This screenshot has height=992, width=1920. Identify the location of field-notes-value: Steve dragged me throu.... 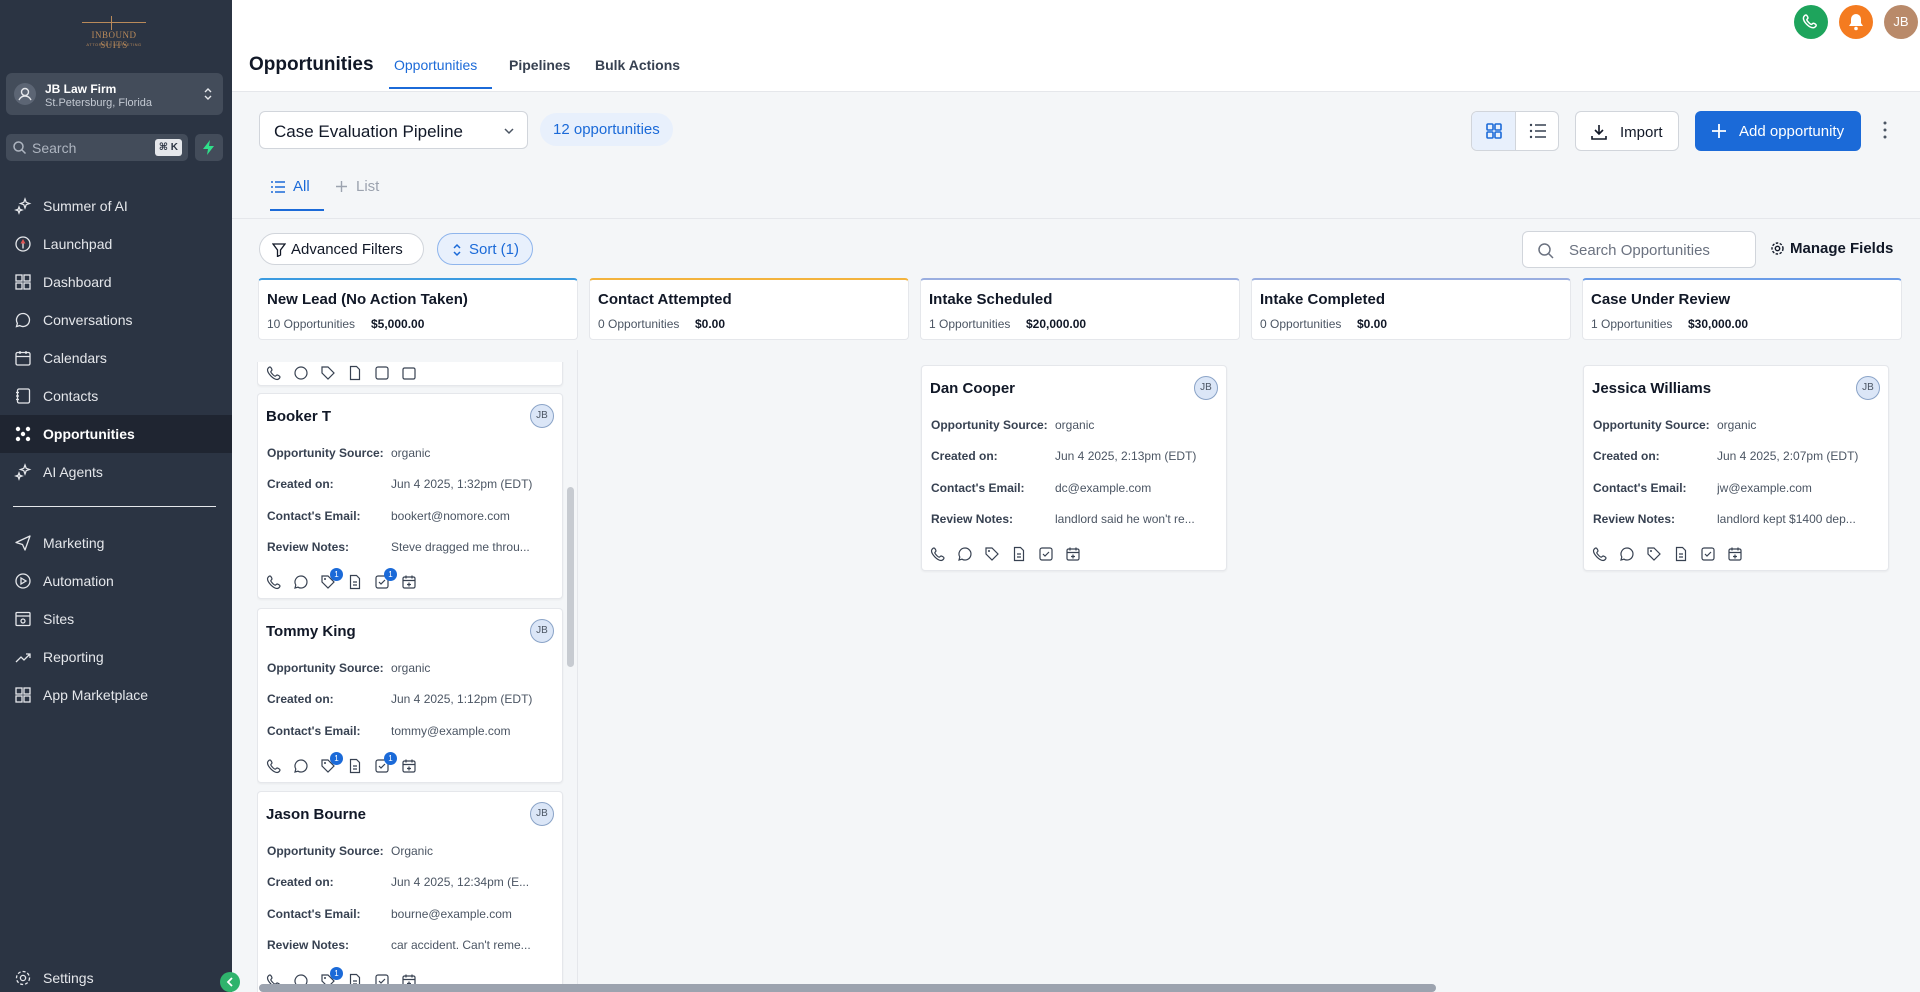
(460, 547).